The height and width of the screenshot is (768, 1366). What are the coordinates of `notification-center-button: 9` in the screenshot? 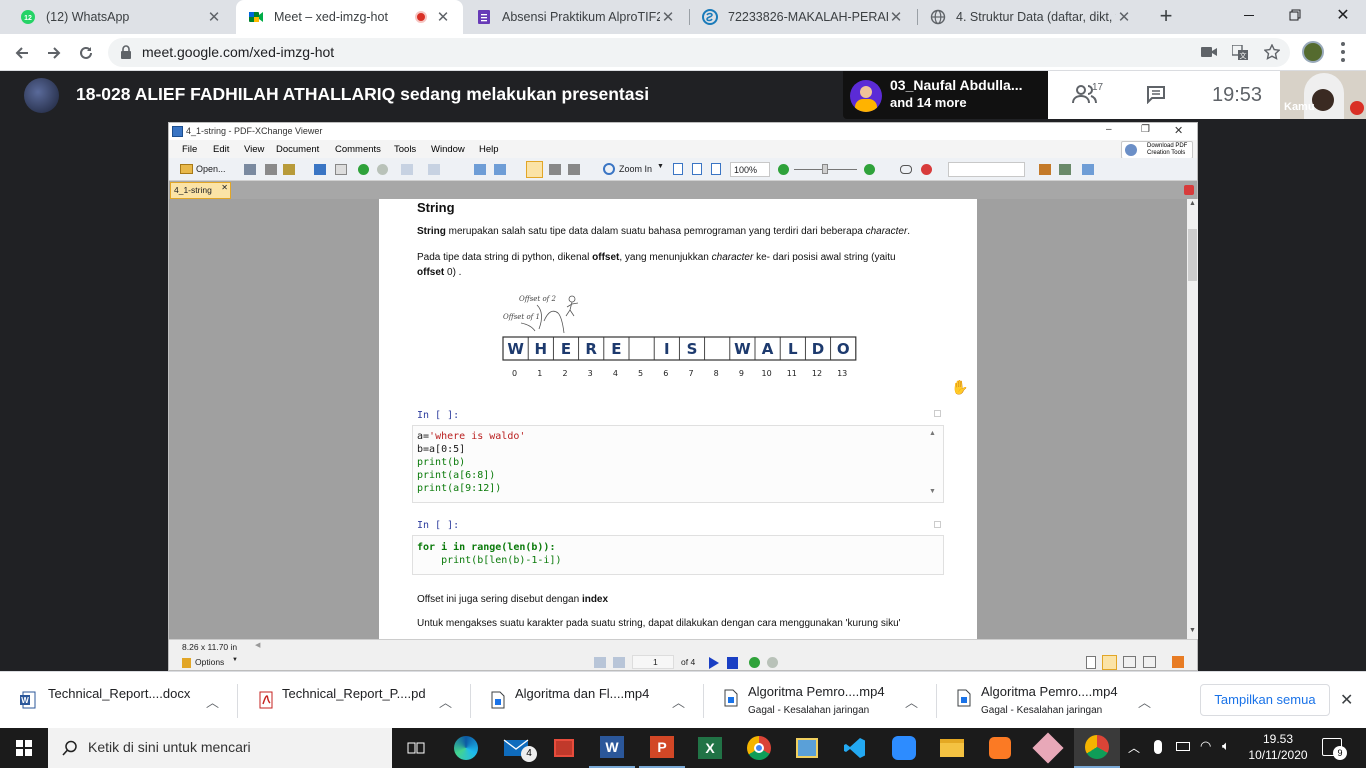 It's located at (1334, 749).